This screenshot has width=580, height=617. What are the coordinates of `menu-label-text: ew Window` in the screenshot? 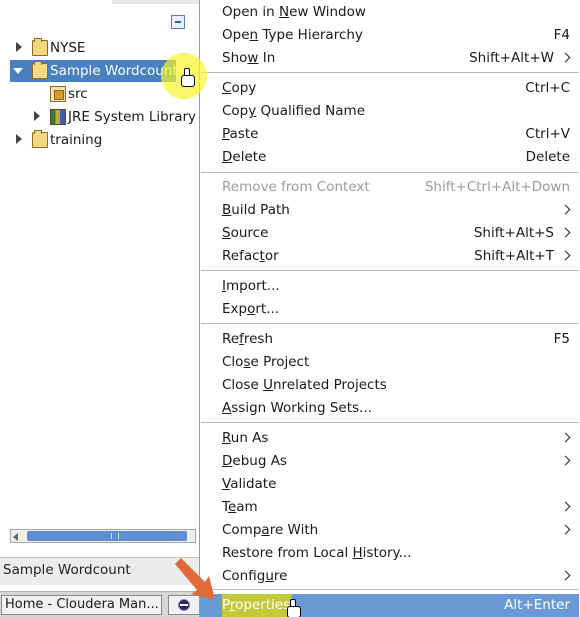 It's located at (327, 12).